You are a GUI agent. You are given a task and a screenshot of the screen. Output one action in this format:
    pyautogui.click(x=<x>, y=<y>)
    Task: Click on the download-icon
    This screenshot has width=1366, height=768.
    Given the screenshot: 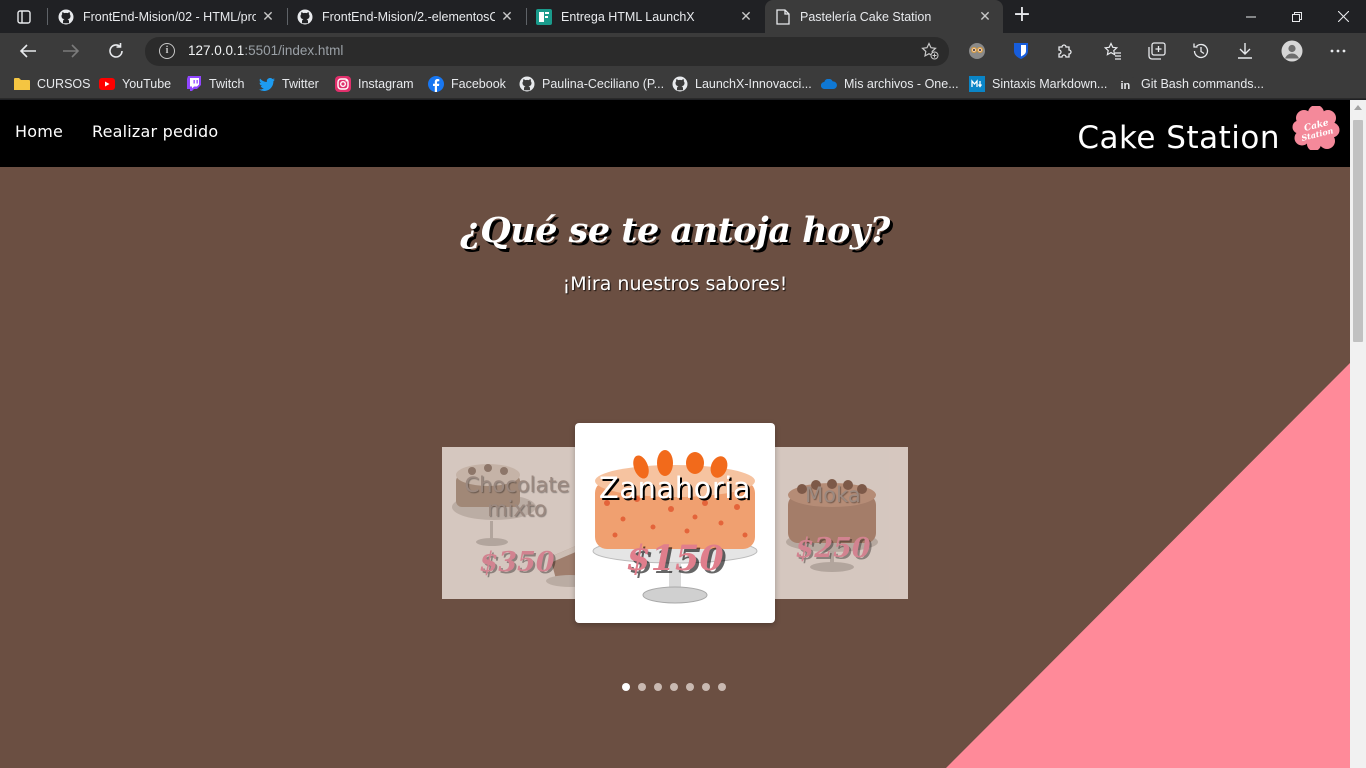 What is the action you would take?
    pyautogui.click(x=1245, y=51)
    